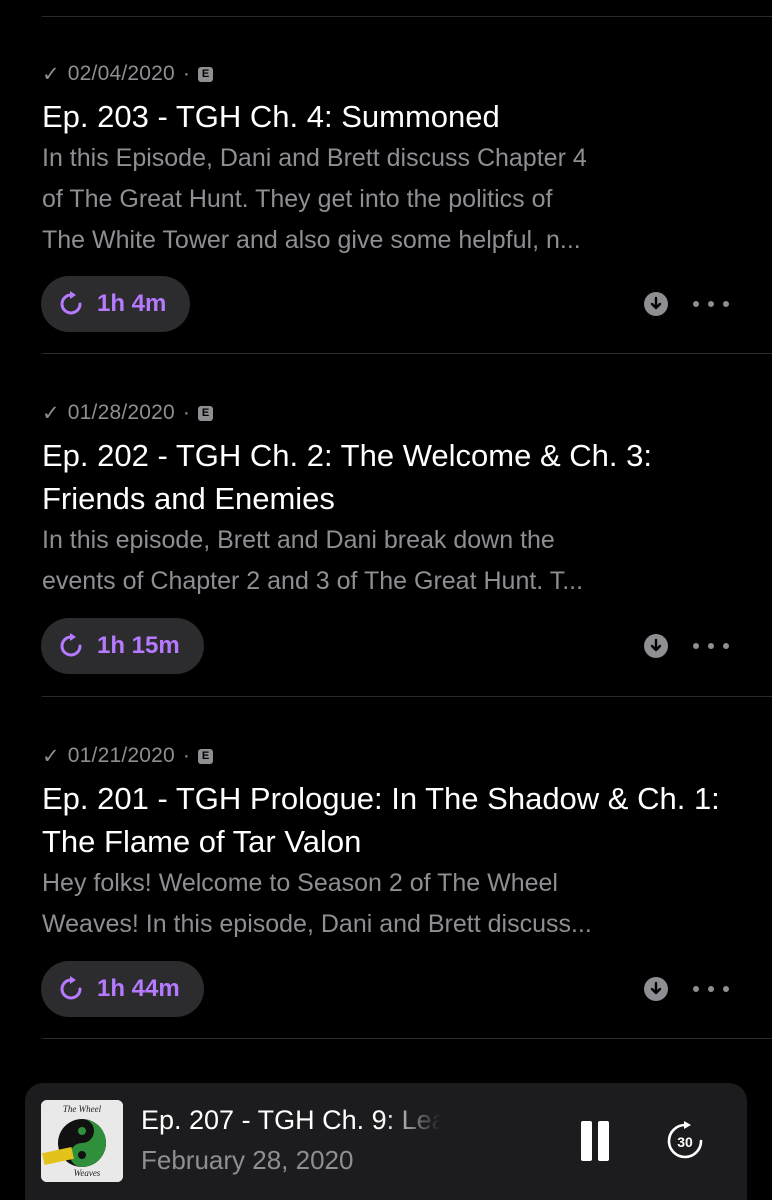  I want to click on now-playing-title: Ep. 207 - TGH Ch. 9: Leavetaking, so click(291, 1120).